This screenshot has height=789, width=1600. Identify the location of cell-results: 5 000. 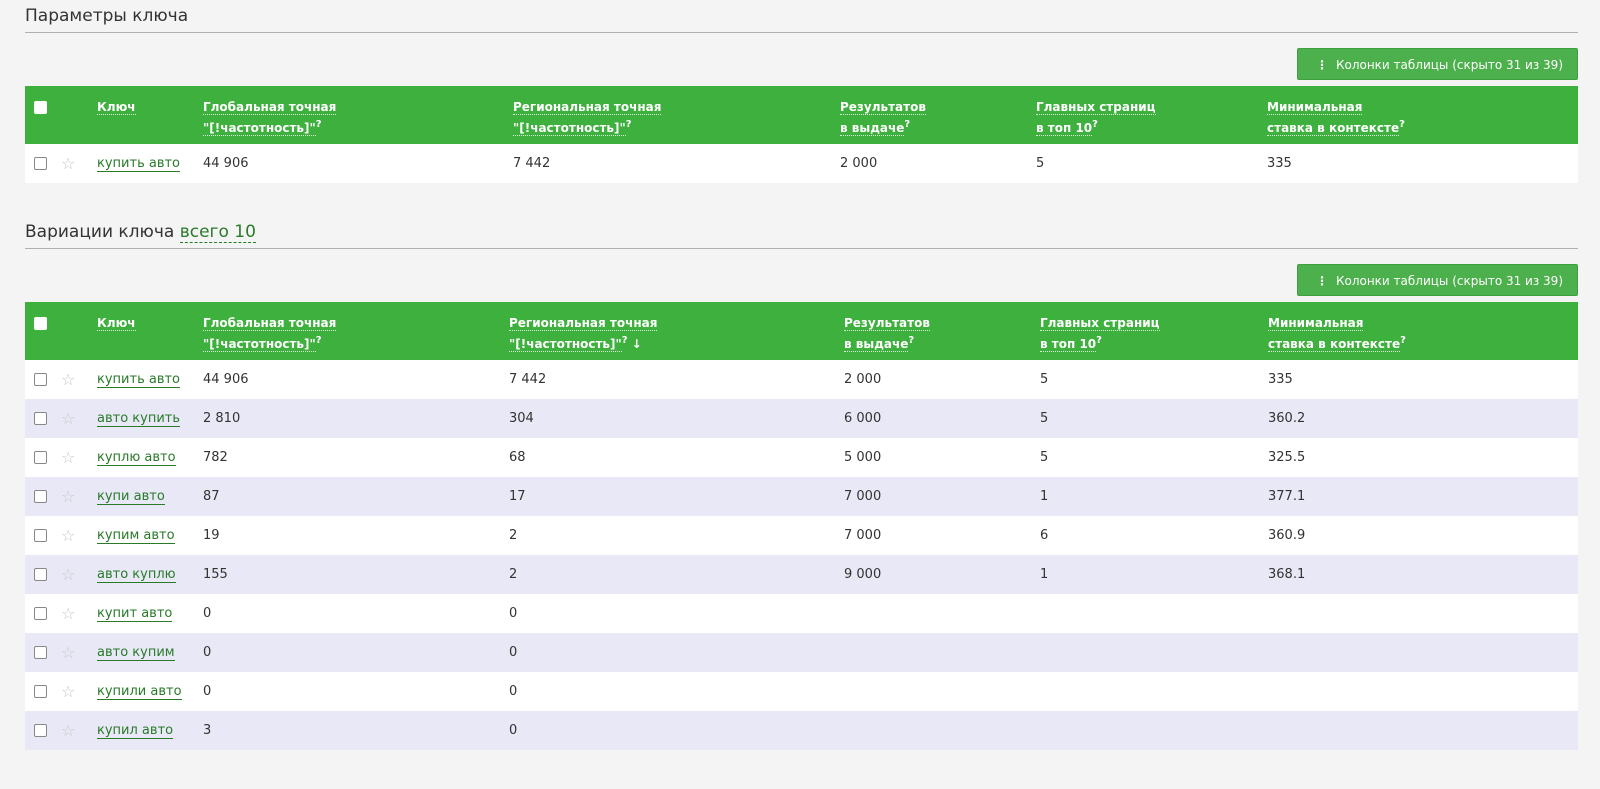
(863, 457).